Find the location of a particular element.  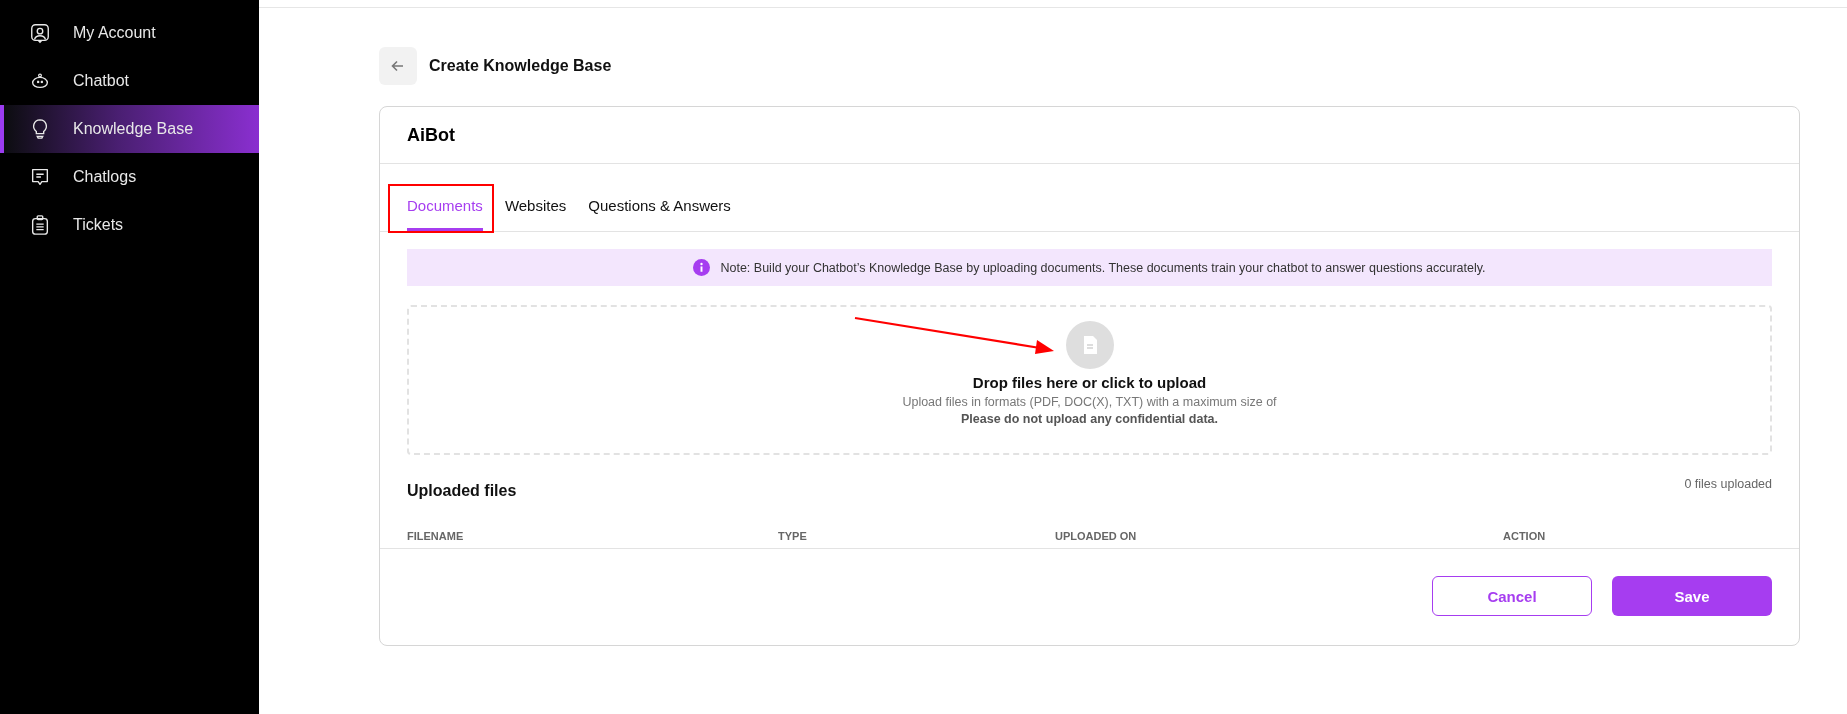

section-title: Uploaded files is located at coordinates (462, 491).